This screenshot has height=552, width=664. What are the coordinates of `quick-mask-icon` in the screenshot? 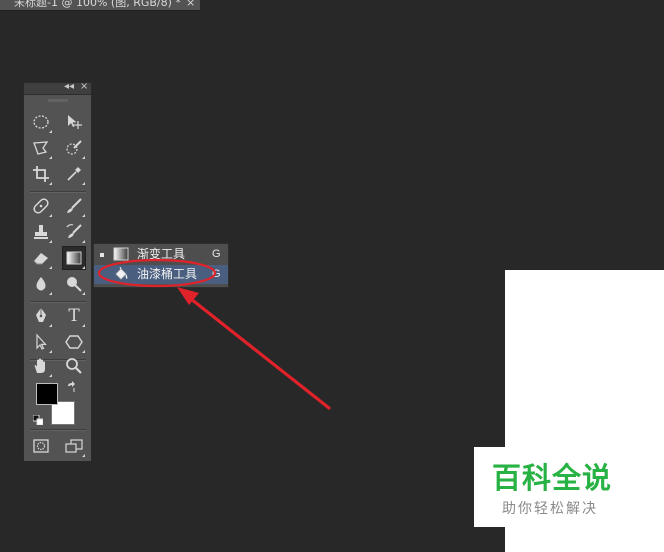 It's located at (41, 446).